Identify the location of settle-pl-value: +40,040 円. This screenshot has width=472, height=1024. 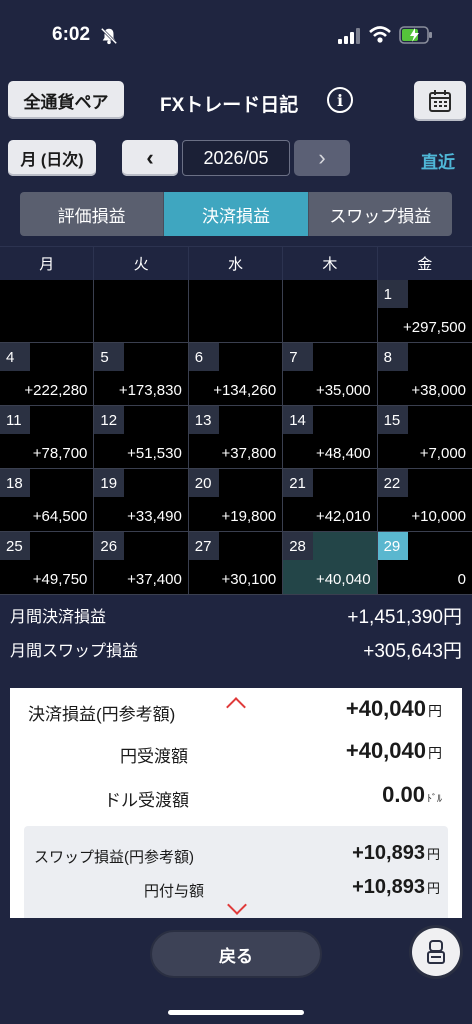
(393, 708).